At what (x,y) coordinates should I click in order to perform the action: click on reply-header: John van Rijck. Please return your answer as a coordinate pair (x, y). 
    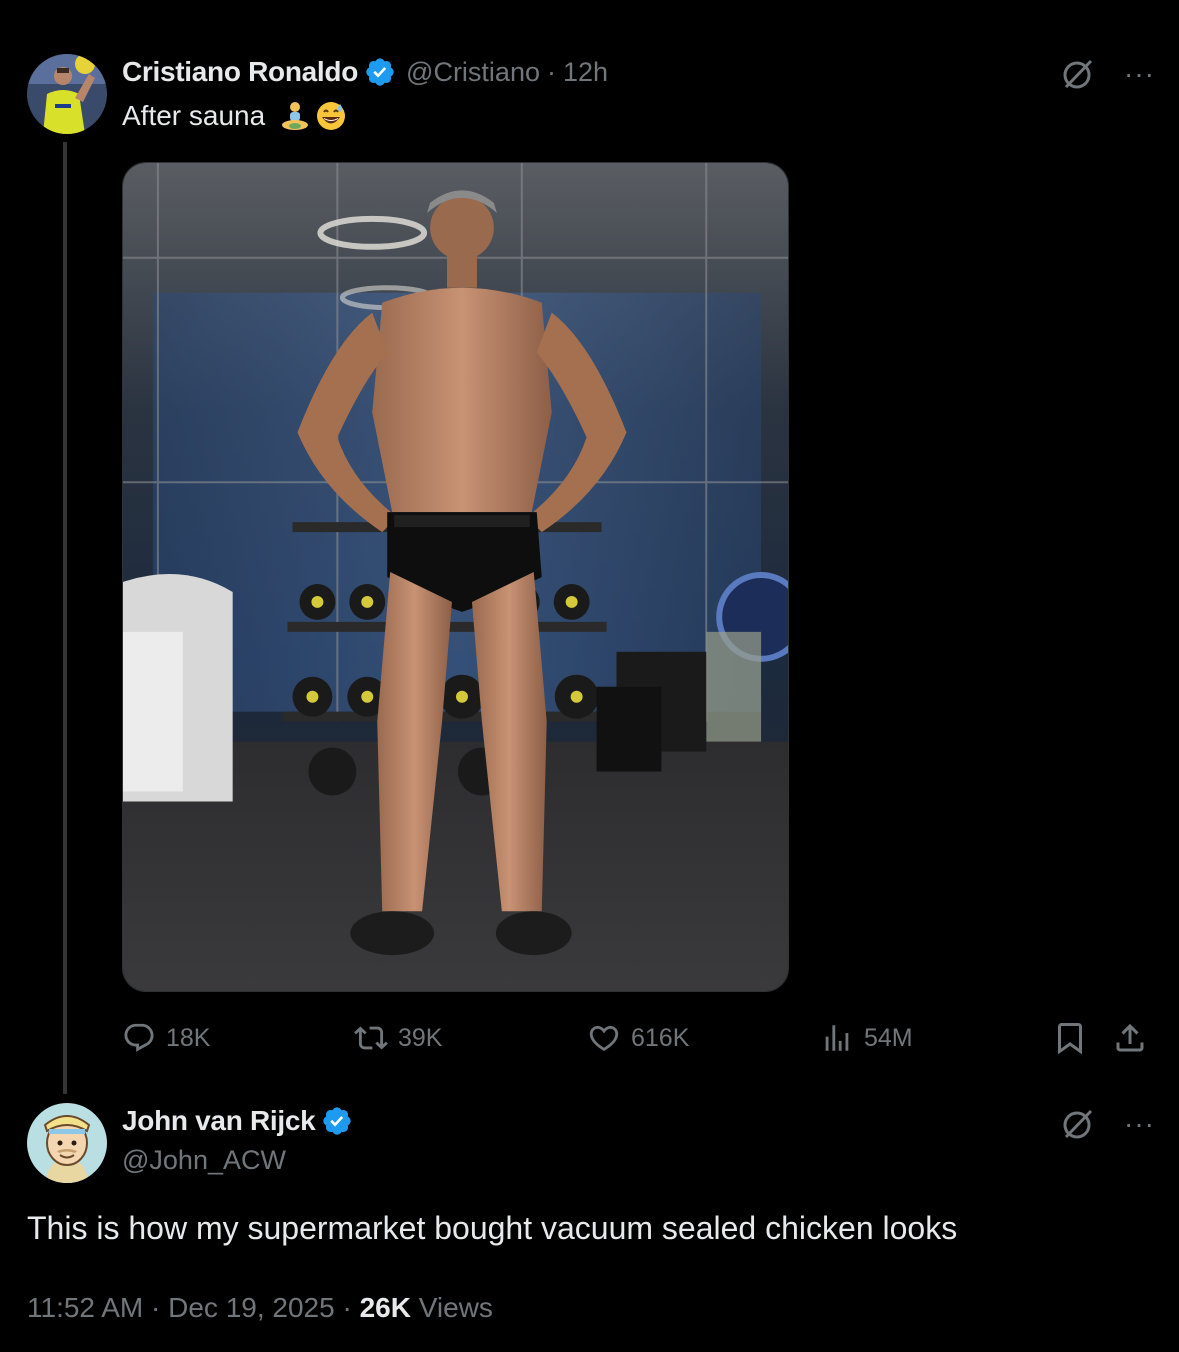
    Looking at the image, I should click on (237, 1121).